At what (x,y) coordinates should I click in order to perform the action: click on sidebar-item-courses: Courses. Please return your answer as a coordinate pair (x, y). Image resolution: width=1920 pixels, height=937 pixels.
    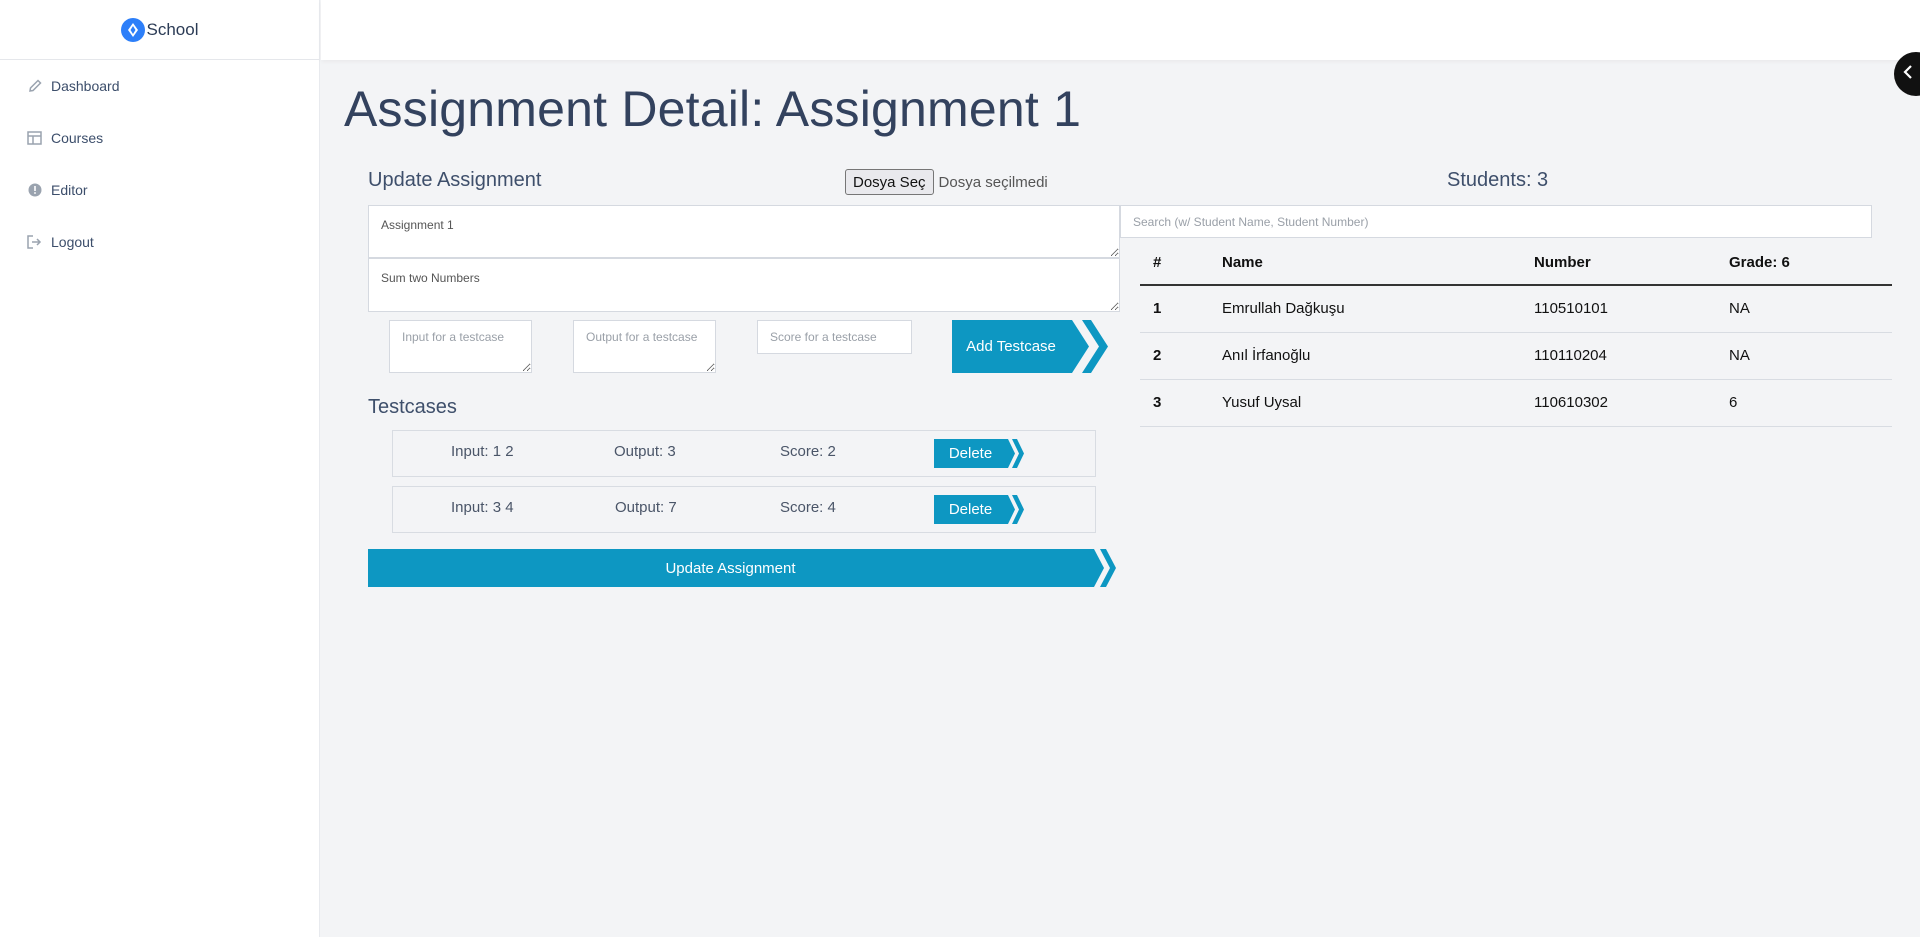
    Looking at the image, I should click on (159, 138).